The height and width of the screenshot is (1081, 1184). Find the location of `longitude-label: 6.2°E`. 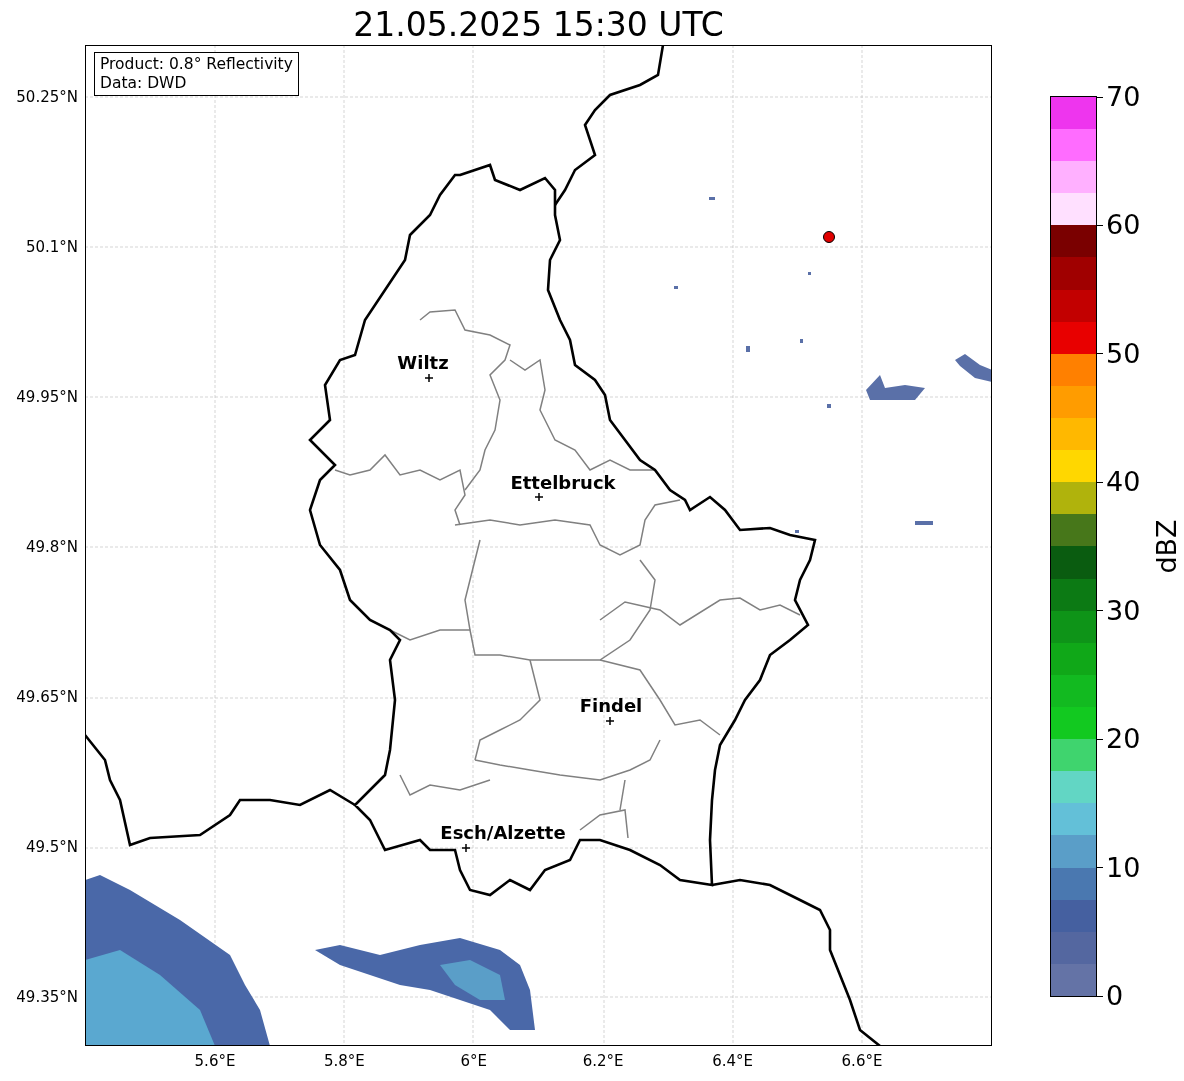

longitude-label: 6.2°E is located at coordinates (603, 1061).